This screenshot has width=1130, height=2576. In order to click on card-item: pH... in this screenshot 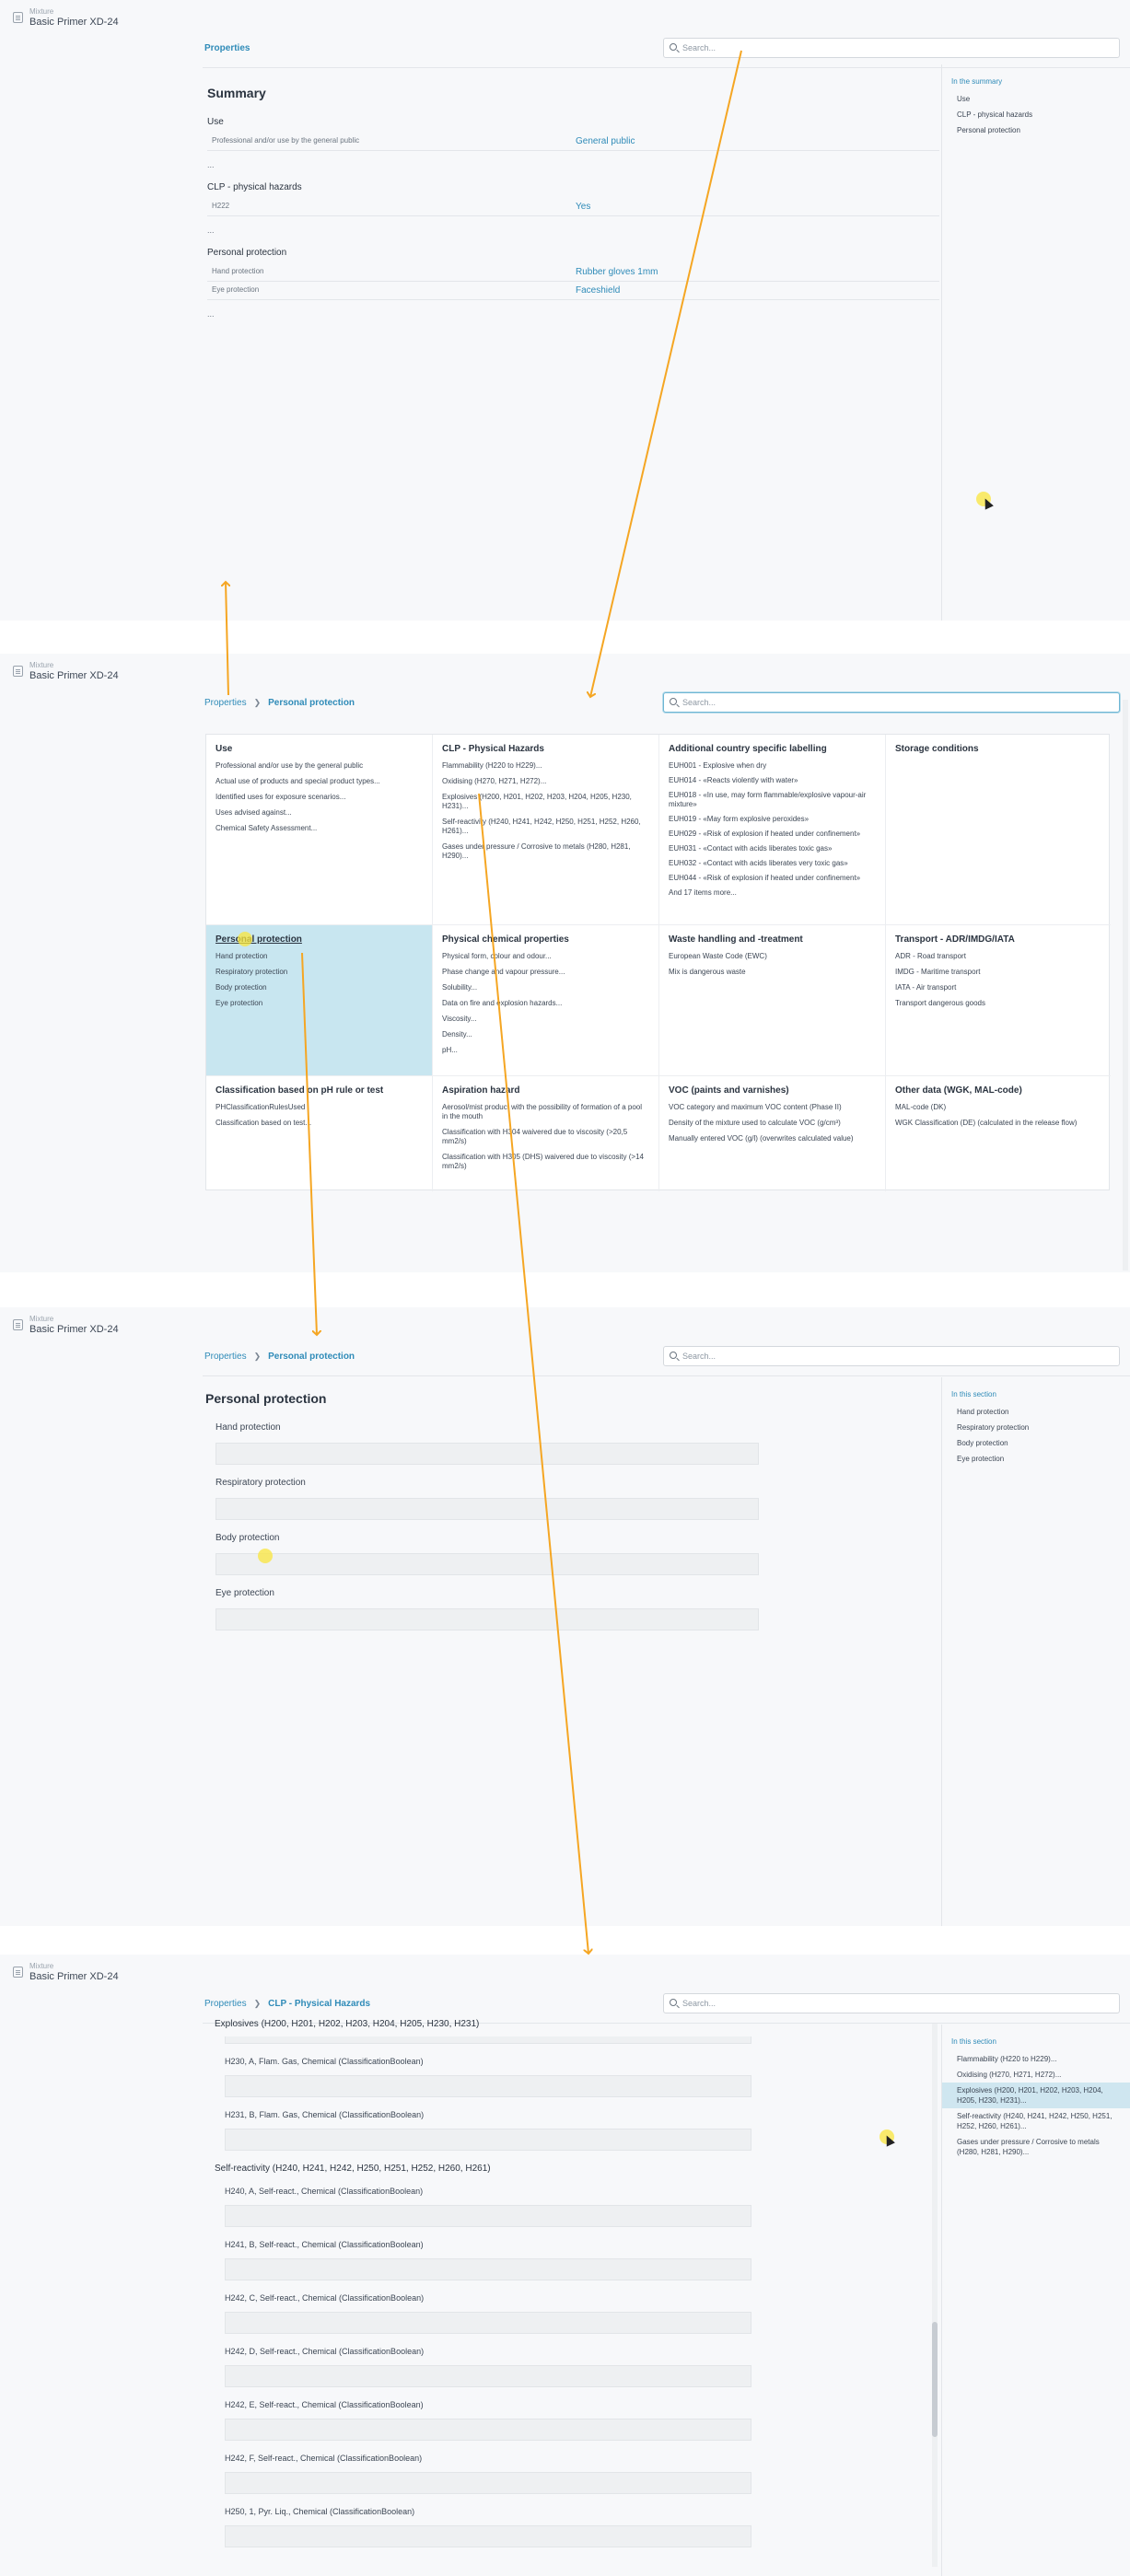, I will do `click(545, 1050)`.